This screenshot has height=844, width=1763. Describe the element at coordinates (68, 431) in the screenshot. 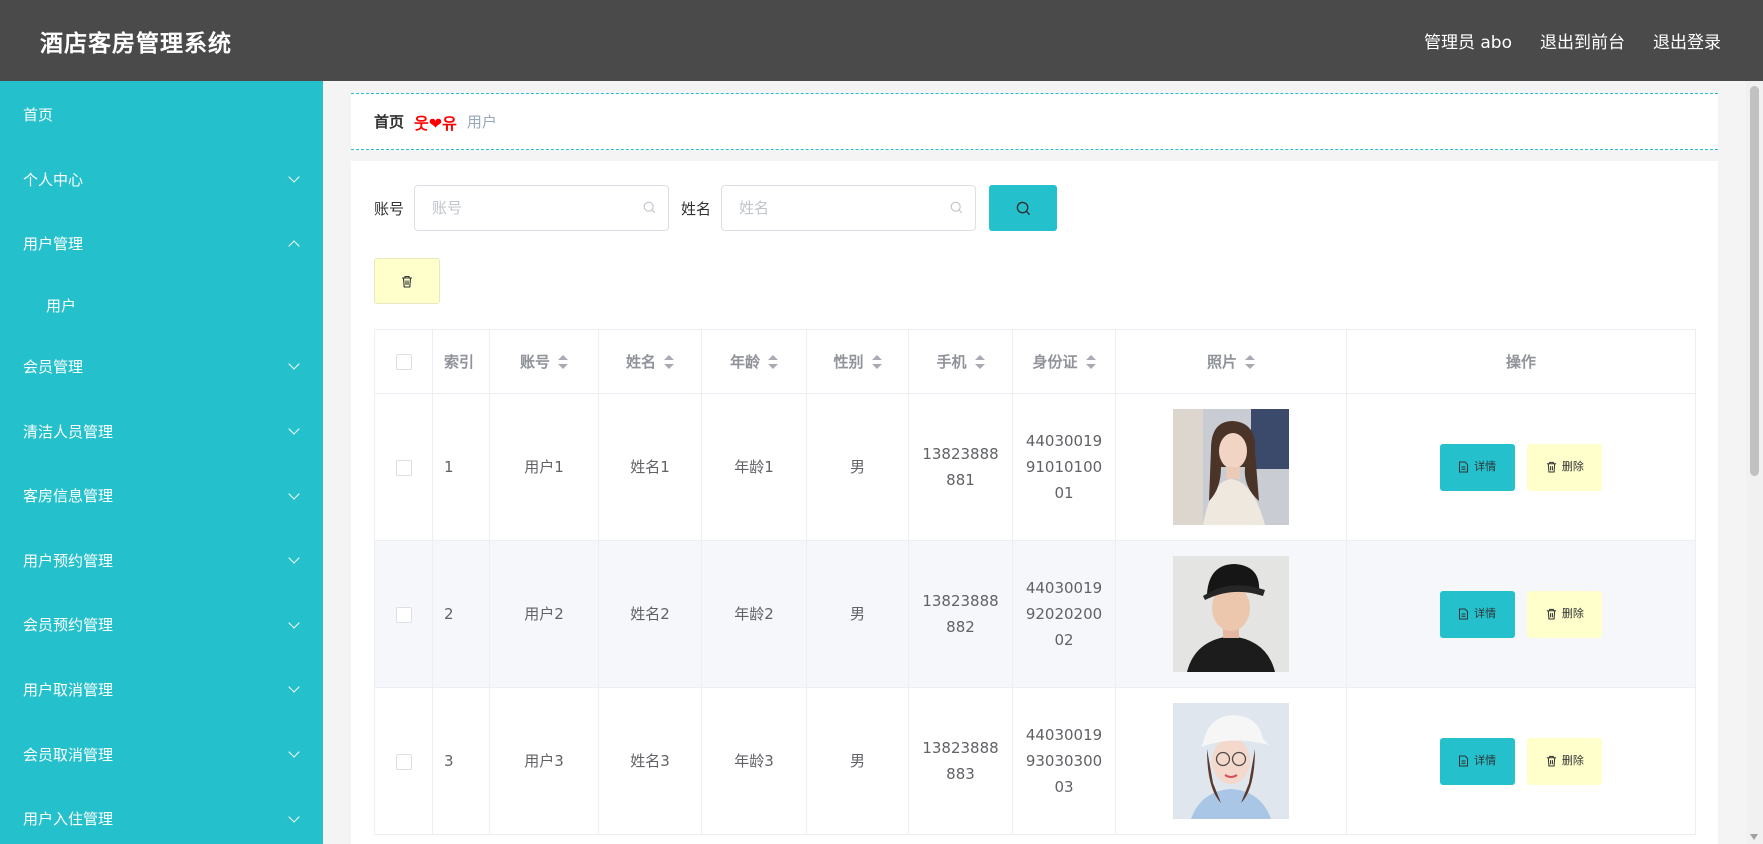

I see `sidebar-item-label: 清洁人员管理` at that location.